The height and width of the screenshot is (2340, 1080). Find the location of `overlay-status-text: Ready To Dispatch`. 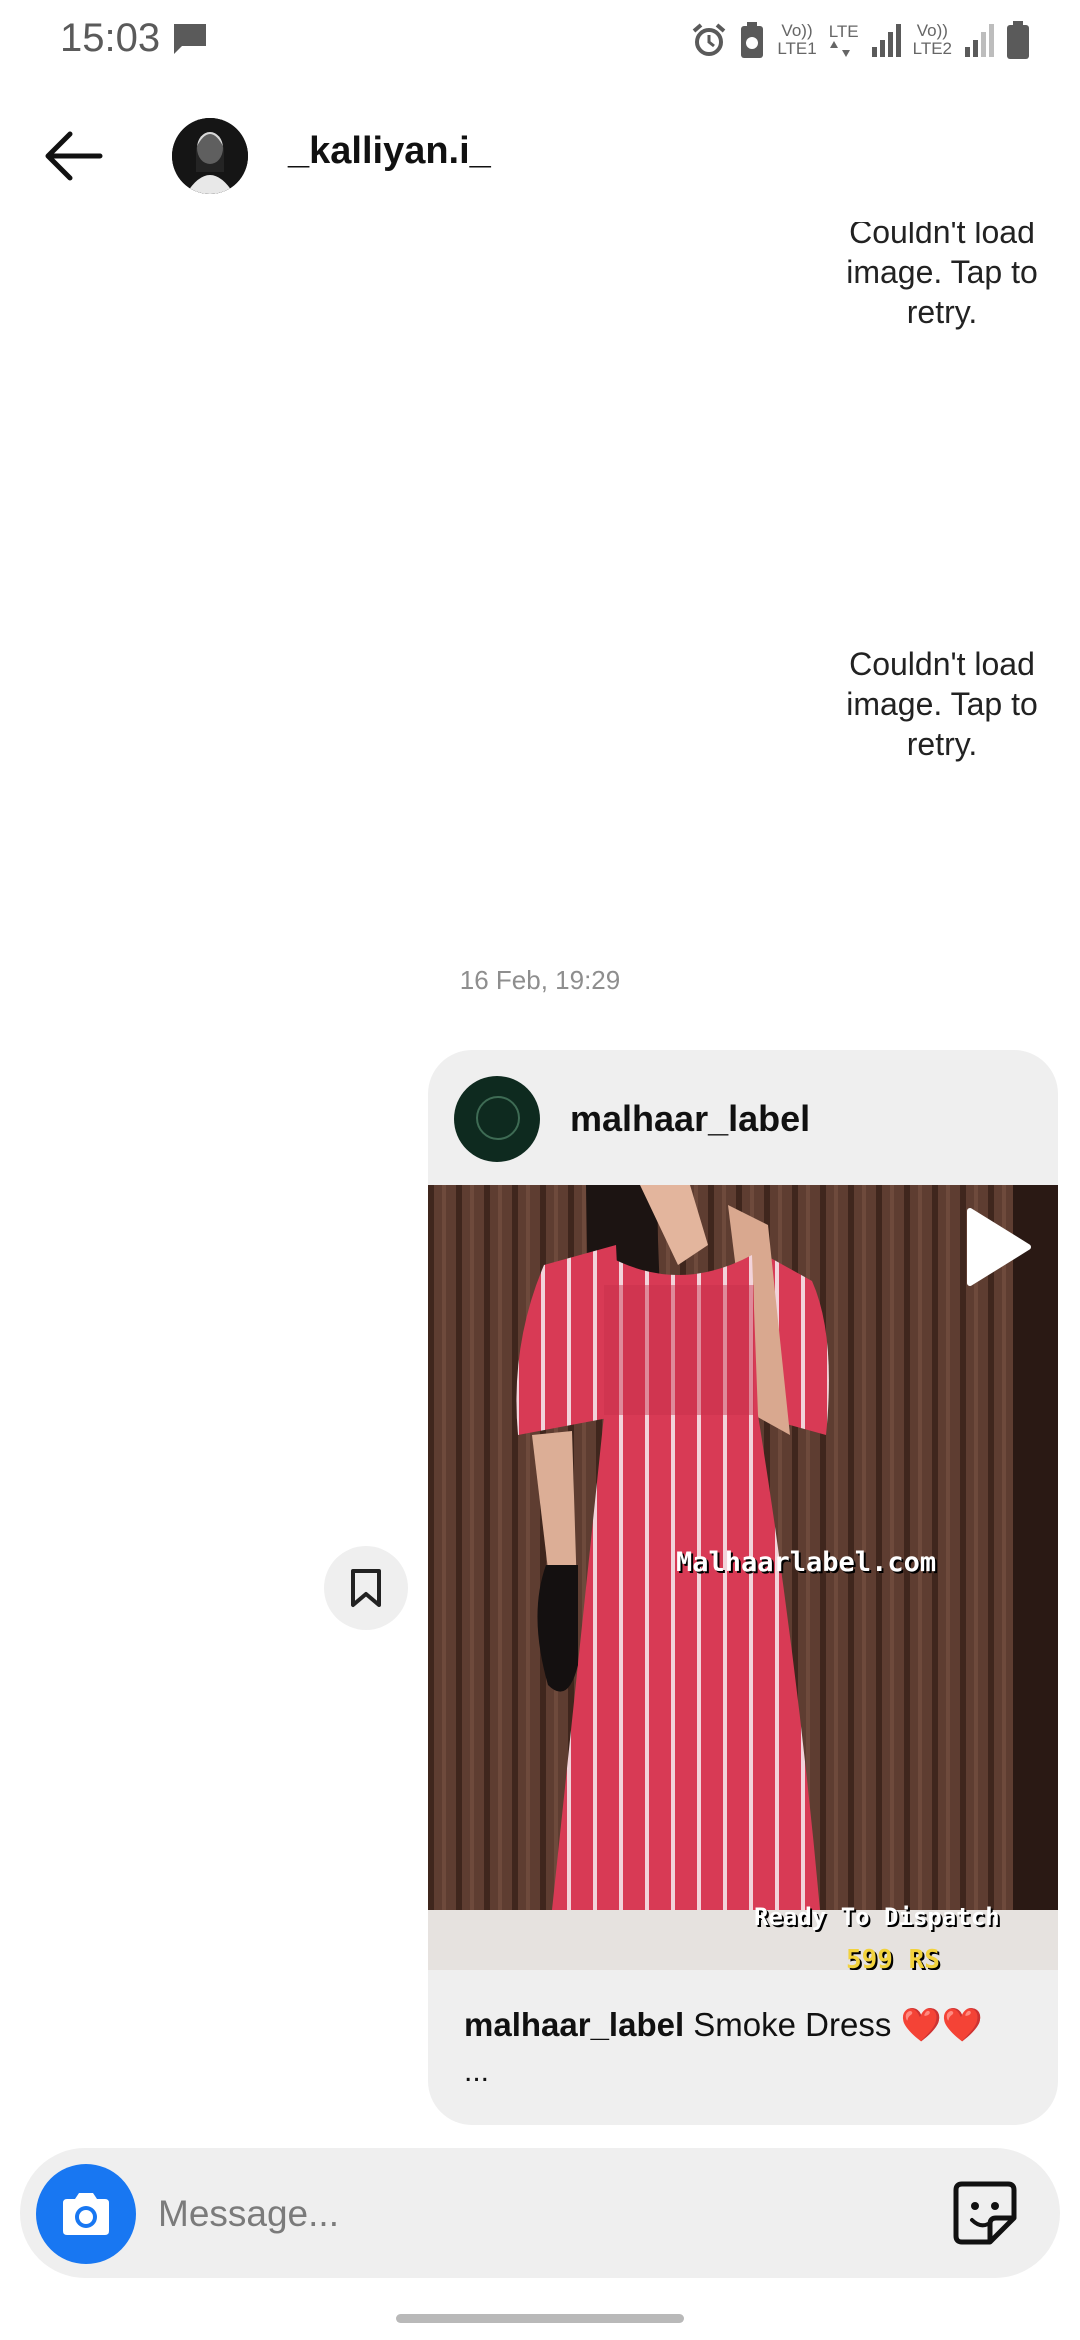

overlay-status-text: Ready To Dispatch is located at coordinates (877, 1917).